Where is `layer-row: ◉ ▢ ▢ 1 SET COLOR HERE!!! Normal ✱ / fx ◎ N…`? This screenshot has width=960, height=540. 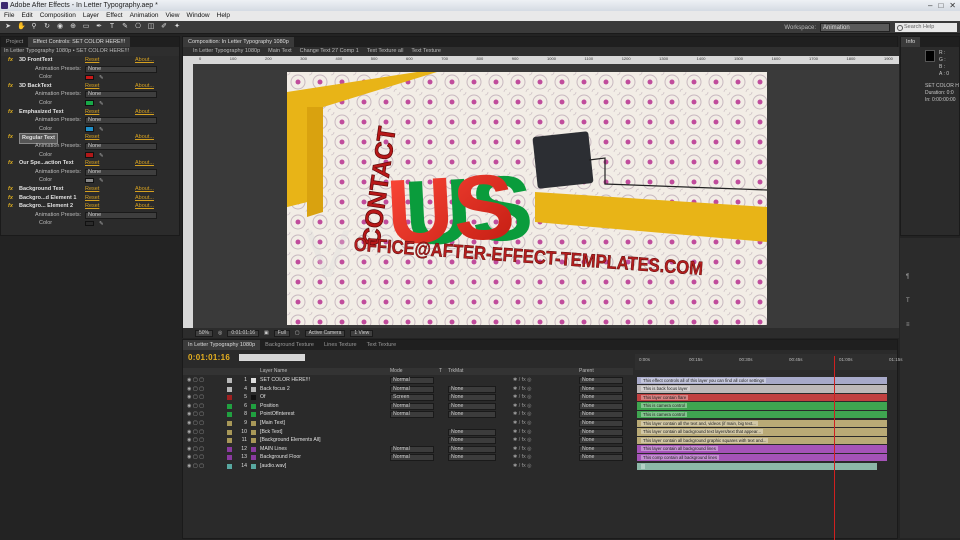 layer-row: ◉ ▢ ▢ 1 SET COLOR HERE!!! Normal ✱ / fx ◎ N… is located at coordinates (408, 380).